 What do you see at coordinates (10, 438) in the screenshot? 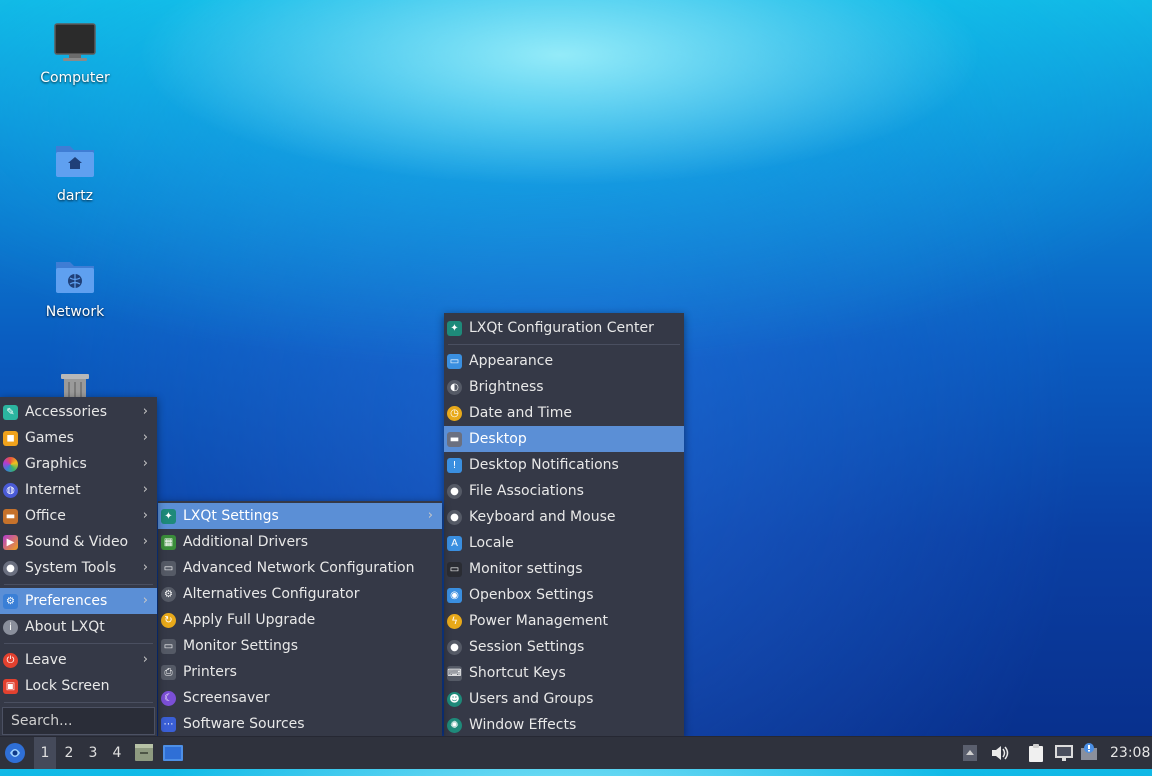
I see `gamepad-icon: ◼` at bounding box center [10, 438].